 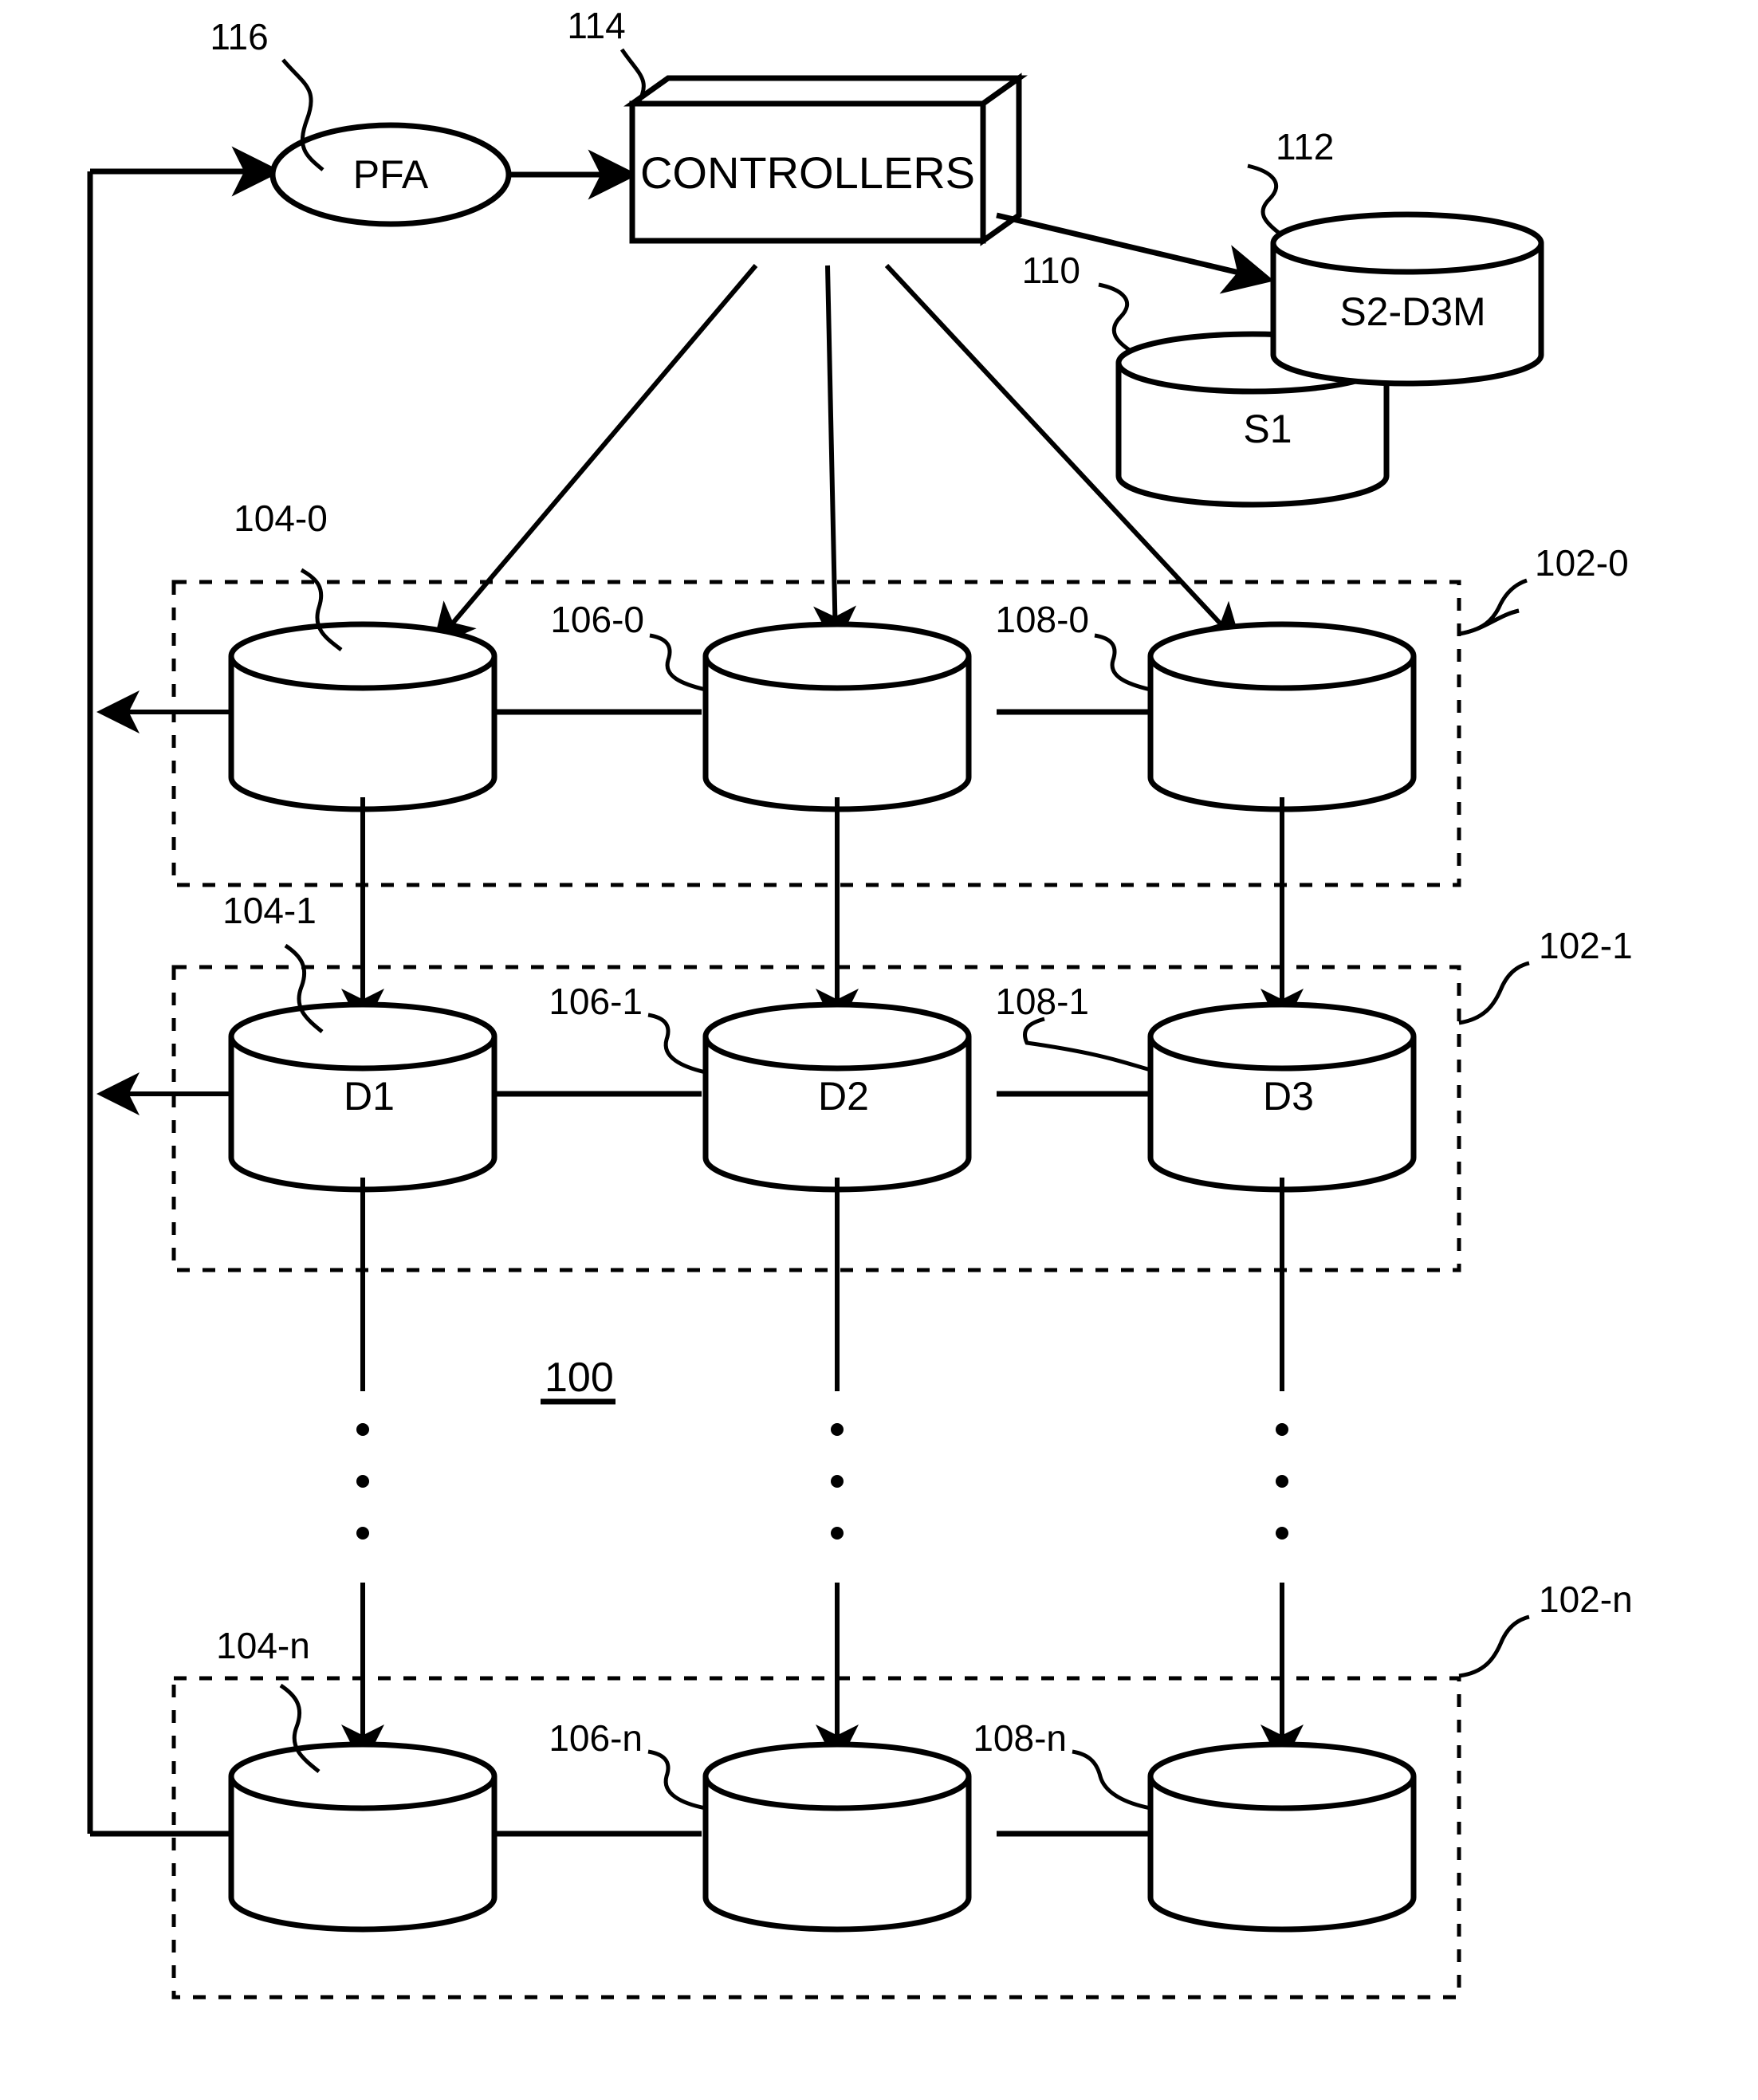 I want to click on ref-104-1: 104-1, so click(x=269, y=910).